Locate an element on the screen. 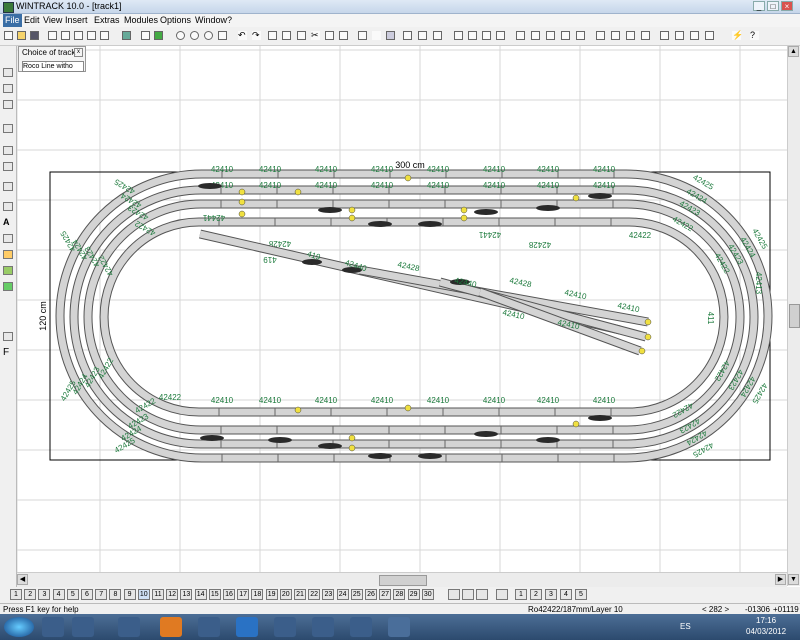  layer-button: 28 is located at coordinates (399, 594).